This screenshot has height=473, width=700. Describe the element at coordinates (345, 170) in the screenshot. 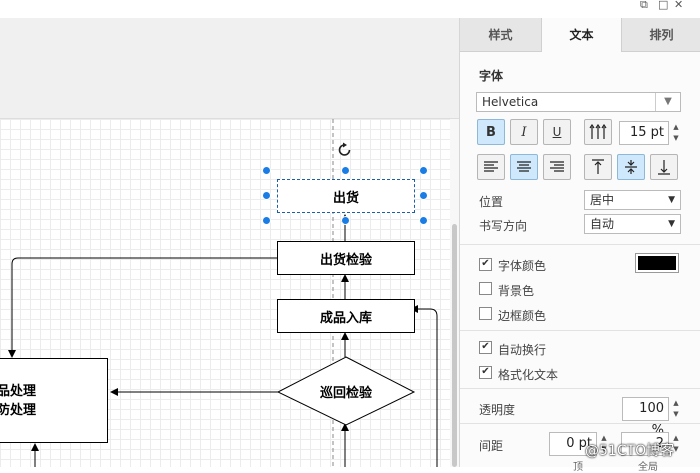

I see `resize-handle-n` at that location.